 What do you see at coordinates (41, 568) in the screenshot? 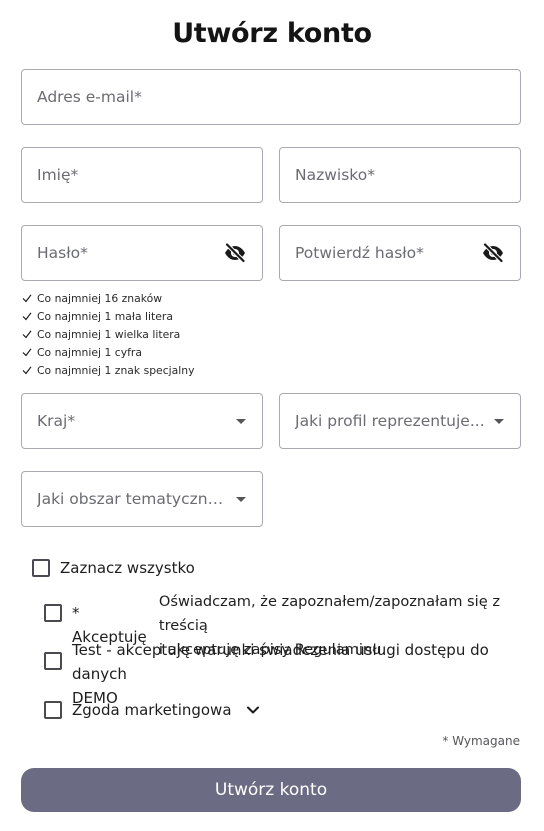
I see `select-all-checkbox` at bounding box center [41, 568].